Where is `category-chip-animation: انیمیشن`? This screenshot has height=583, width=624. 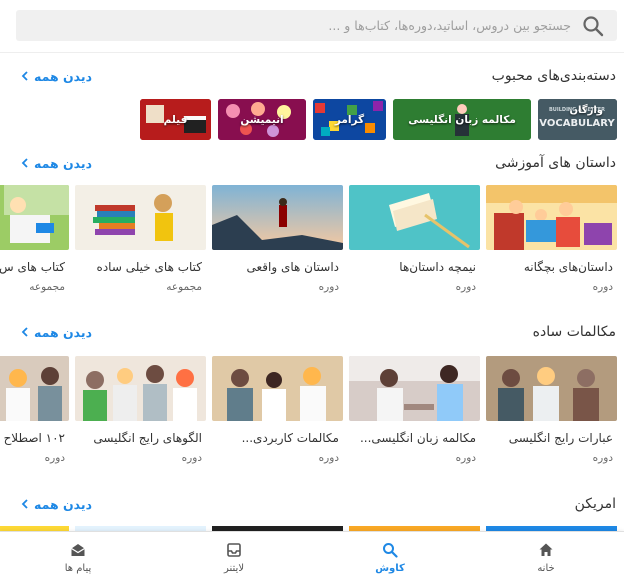 category-chip-animation: انیمیشن is located at coordinates (262, 119).